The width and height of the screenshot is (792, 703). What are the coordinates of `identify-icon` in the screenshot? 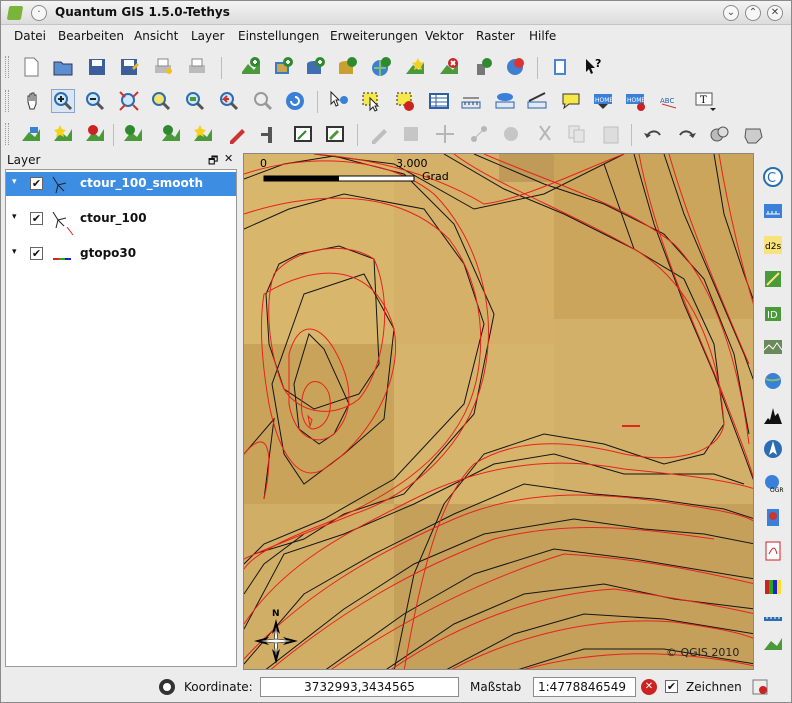 It's located at (339, 101).